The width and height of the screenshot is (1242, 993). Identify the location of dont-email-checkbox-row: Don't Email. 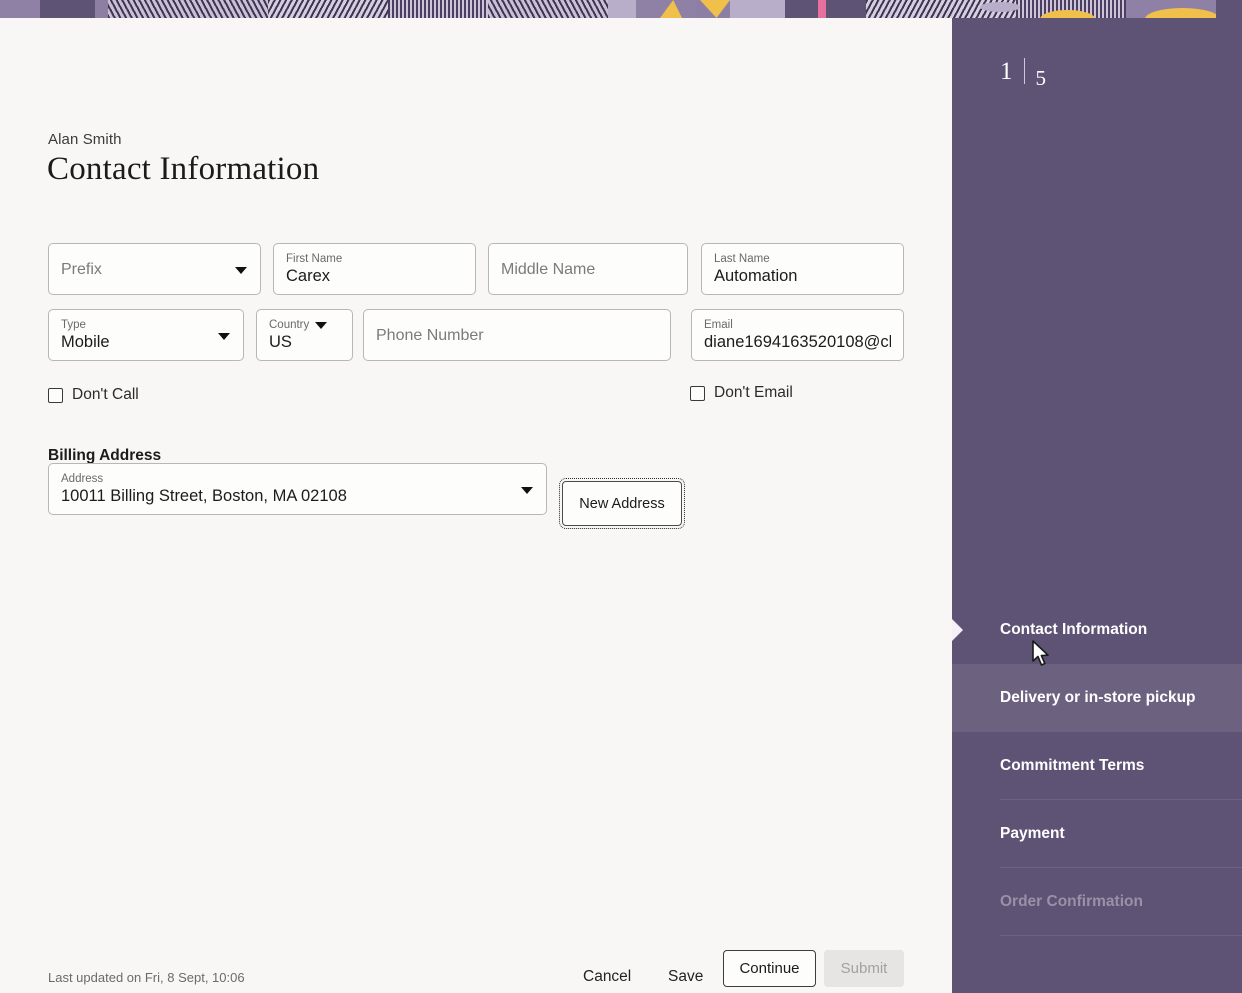
(741, 393).